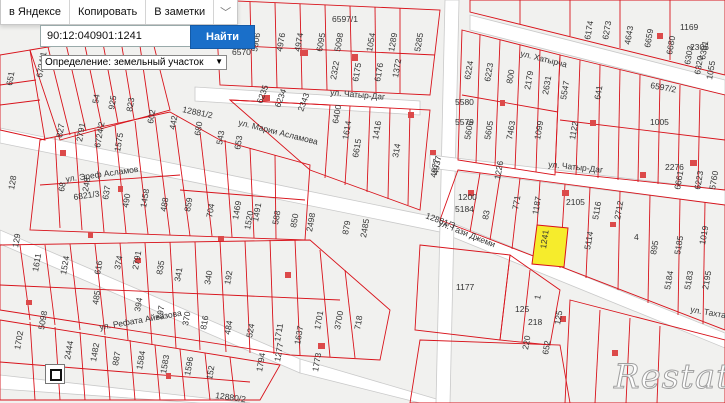 The height and width of the screenshot is (403, 725). I want to click on quarter-label: 6597/1, so click(345, 19).